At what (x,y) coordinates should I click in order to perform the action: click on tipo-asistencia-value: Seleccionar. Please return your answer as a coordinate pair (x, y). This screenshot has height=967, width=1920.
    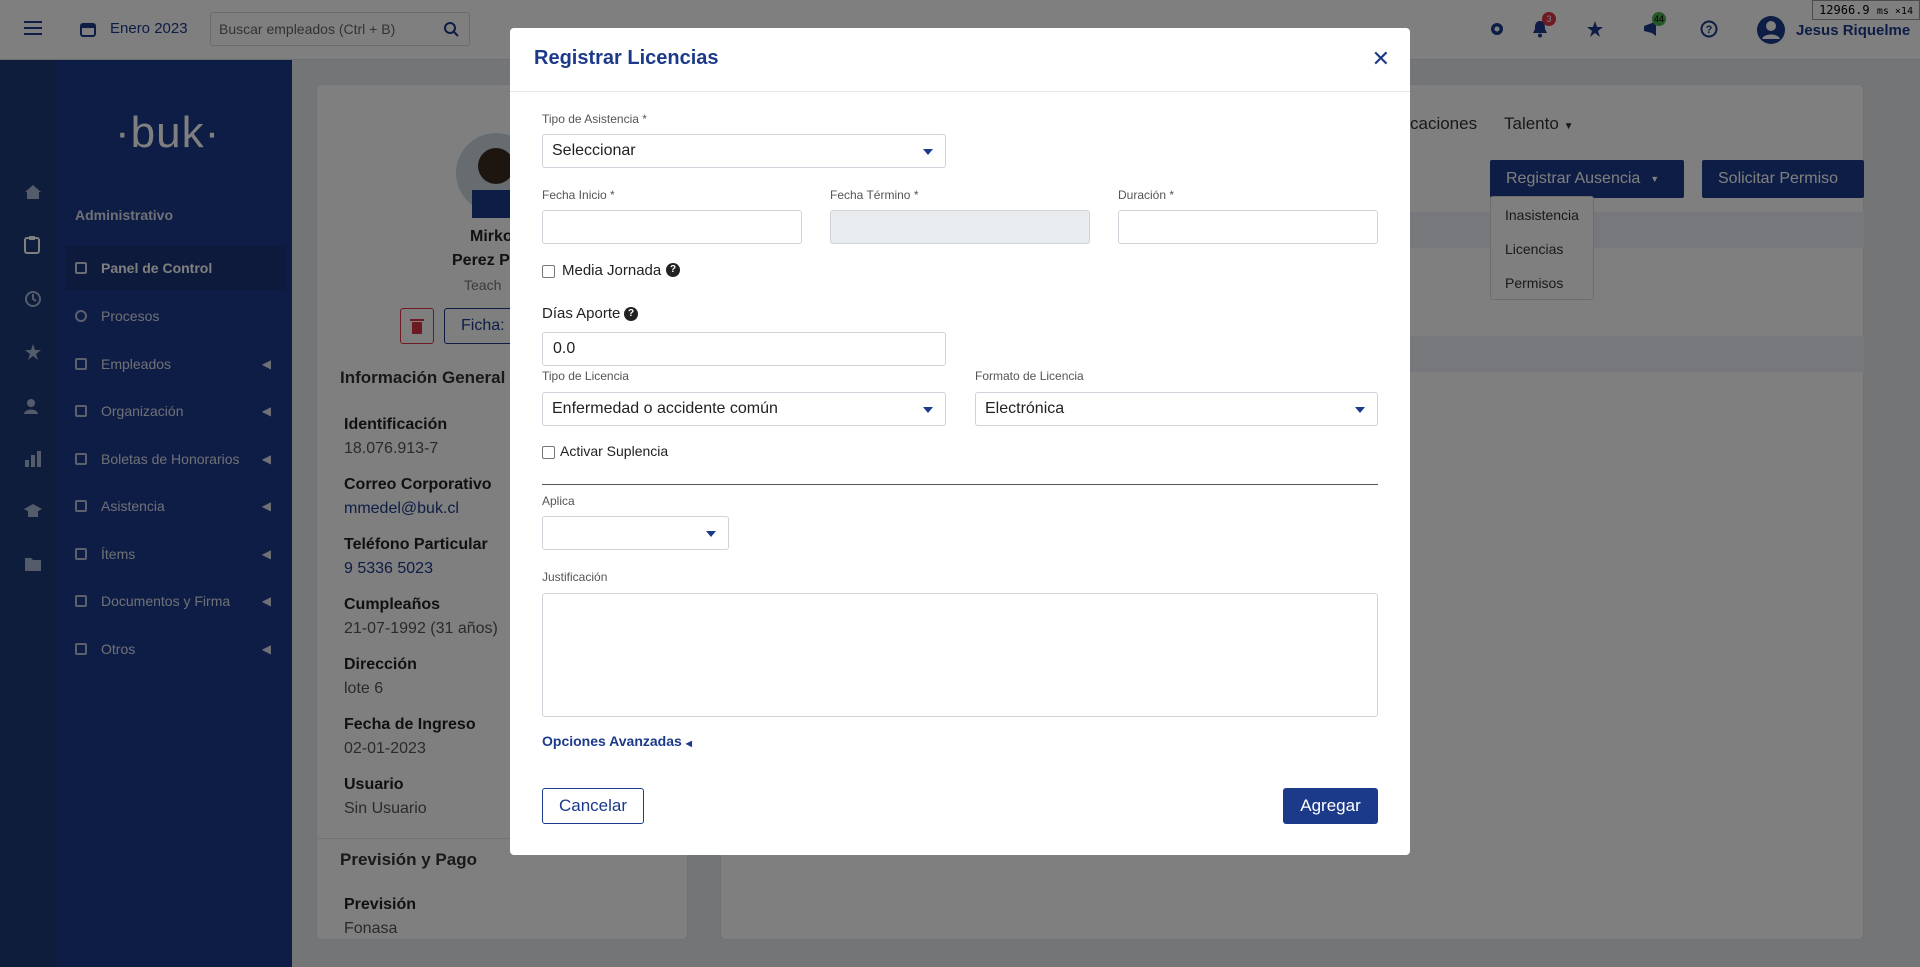
    Looking at the image, I should click on (594, 150).